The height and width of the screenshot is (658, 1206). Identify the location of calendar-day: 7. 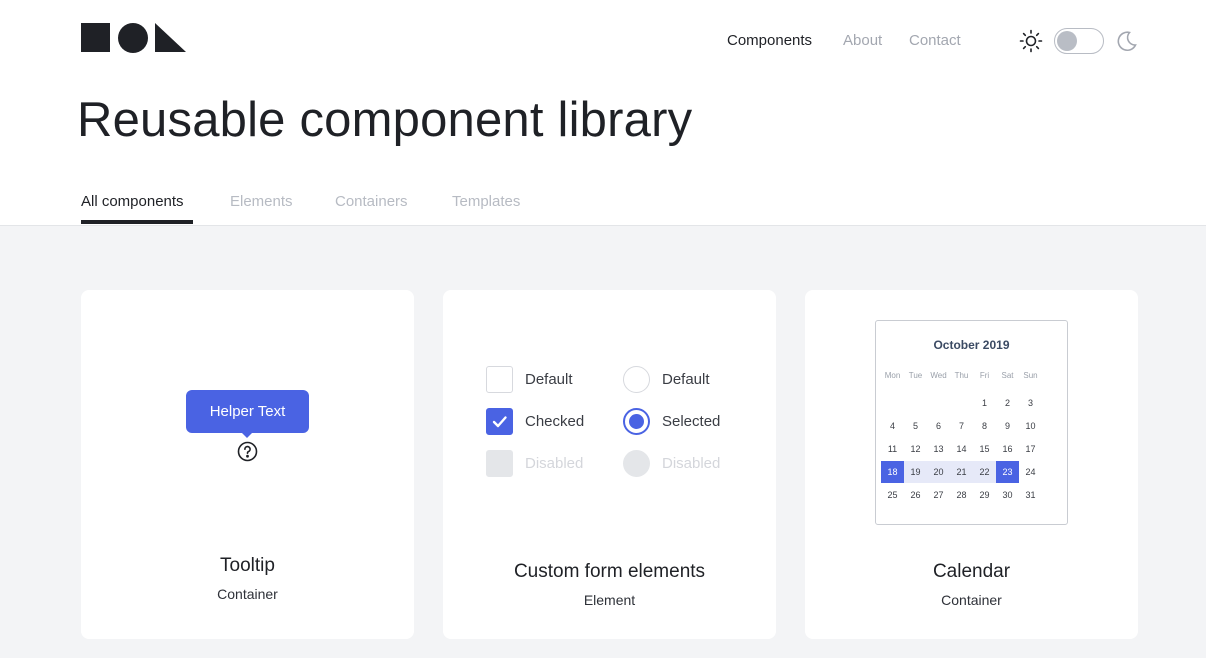
(961, 426).